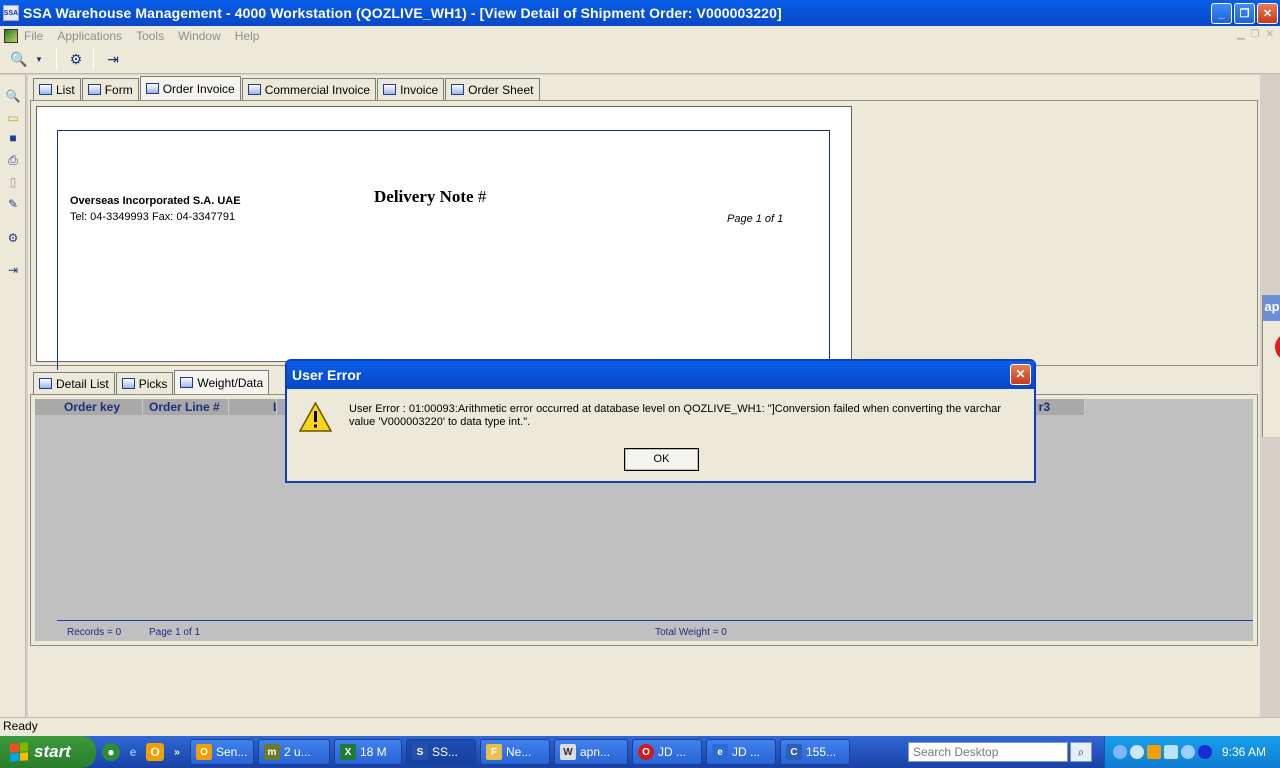 This screenshot has width=1280, height=768. I want to click on column-order-key: Order key, so click(89, 407).